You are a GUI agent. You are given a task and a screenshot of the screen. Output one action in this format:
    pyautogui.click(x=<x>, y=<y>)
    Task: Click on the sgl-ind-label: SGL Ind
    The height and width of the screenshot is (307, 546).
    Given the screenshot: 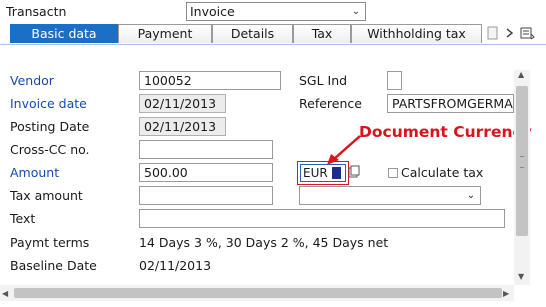 What is the action you would take?
    pyautogui.click(x=323, y=80)
    